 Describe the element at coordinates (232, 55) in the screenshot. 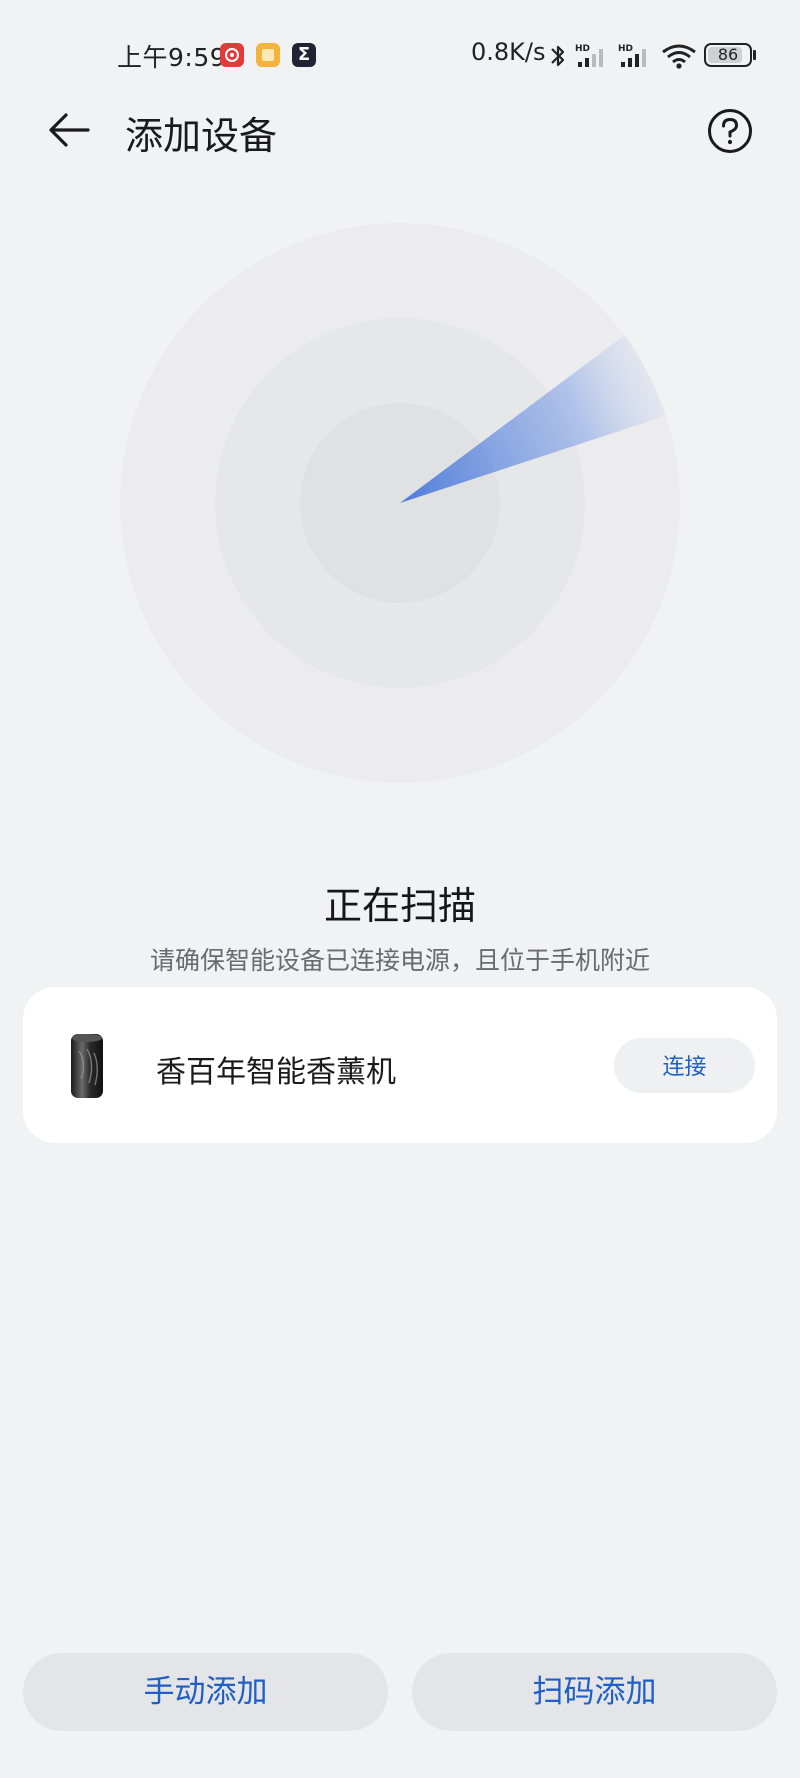

I see `netease-music-icon` at that location.